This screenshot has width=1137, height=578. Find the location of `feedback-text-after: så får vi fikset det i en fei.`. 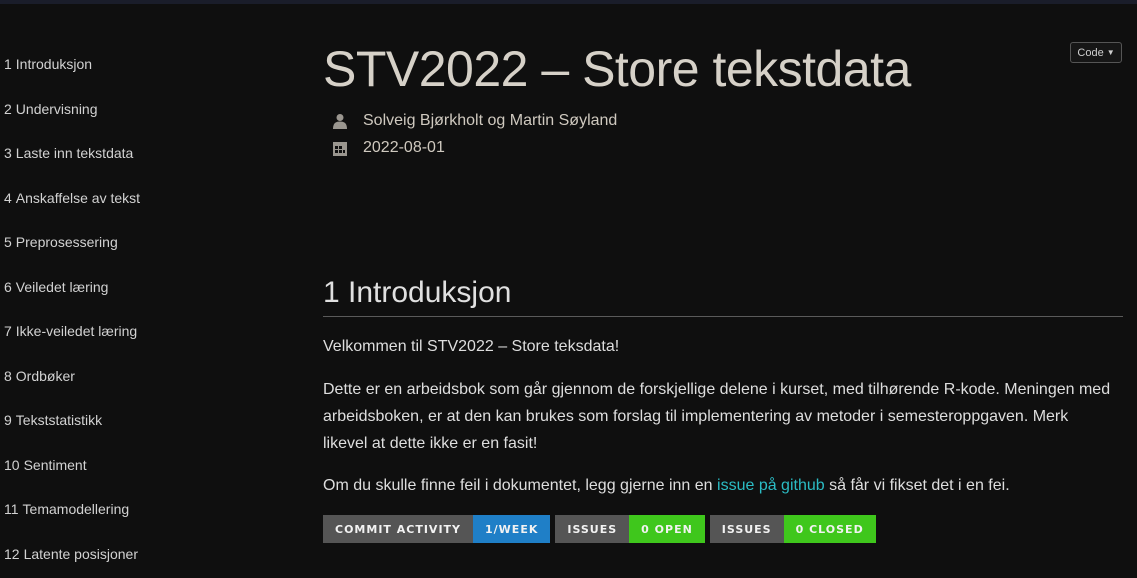

feedback-text-after: så får vi fikset det i en fei. is located at coordinates (919, 485).